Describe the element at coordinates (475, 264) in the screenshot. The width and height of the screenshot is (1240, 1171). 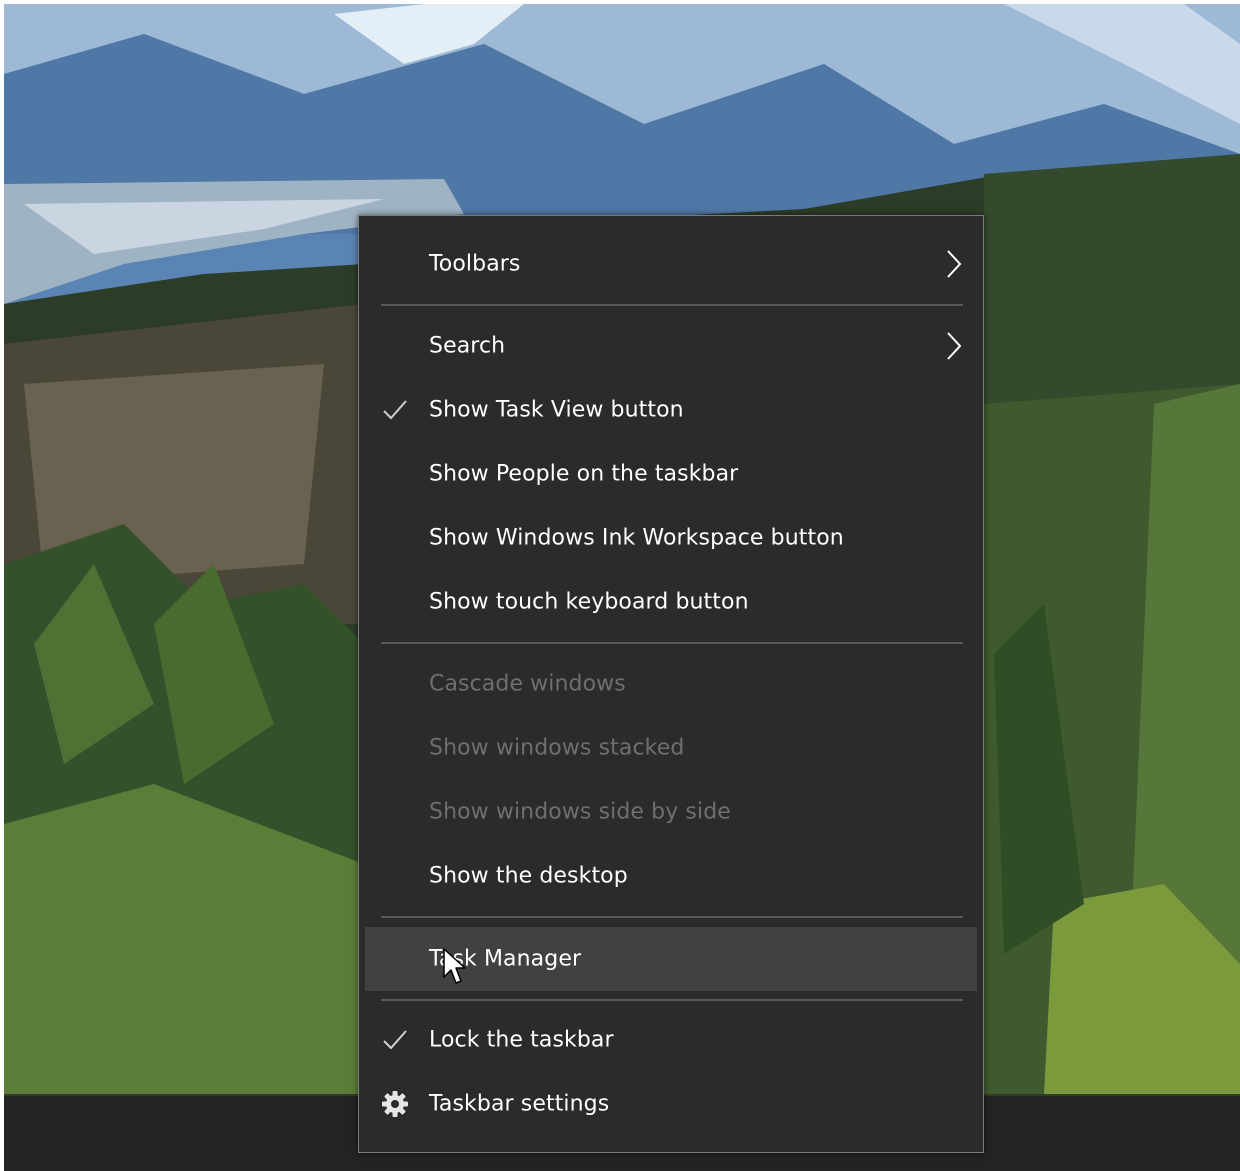
I see `menu-item-label: Toolbars` at that location.